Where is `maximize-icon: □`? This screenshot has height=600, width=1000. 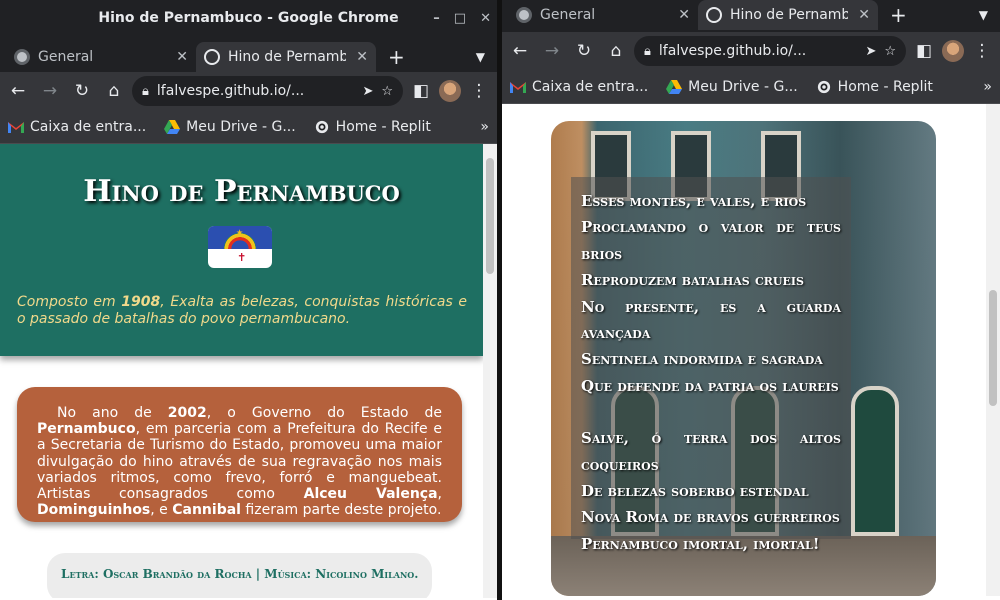 maximize-icon: □ is located at coordinates (460, 18).